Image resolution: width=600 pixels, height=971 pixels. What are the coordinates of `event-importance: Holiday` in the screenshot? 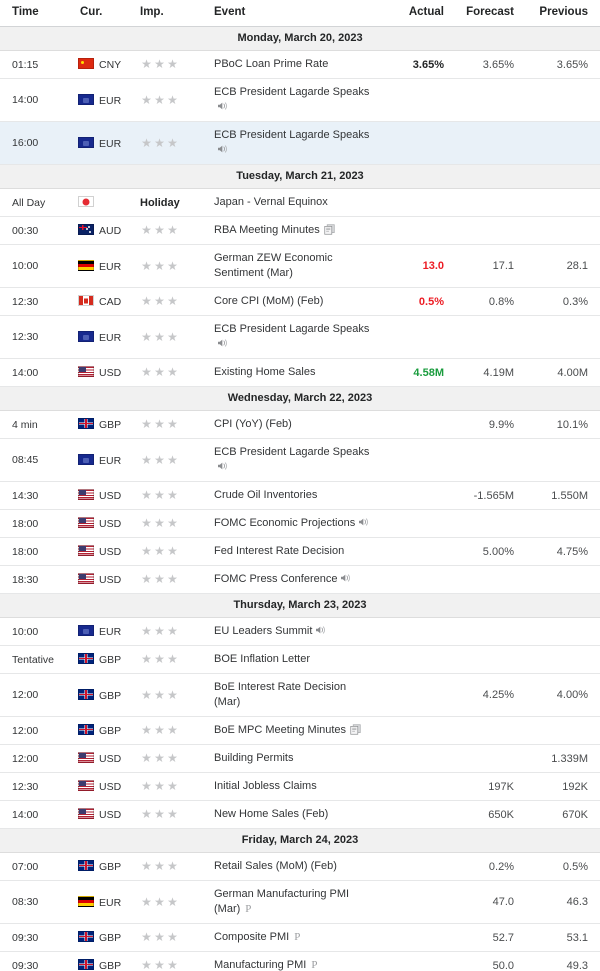 It's located at (172, 202).